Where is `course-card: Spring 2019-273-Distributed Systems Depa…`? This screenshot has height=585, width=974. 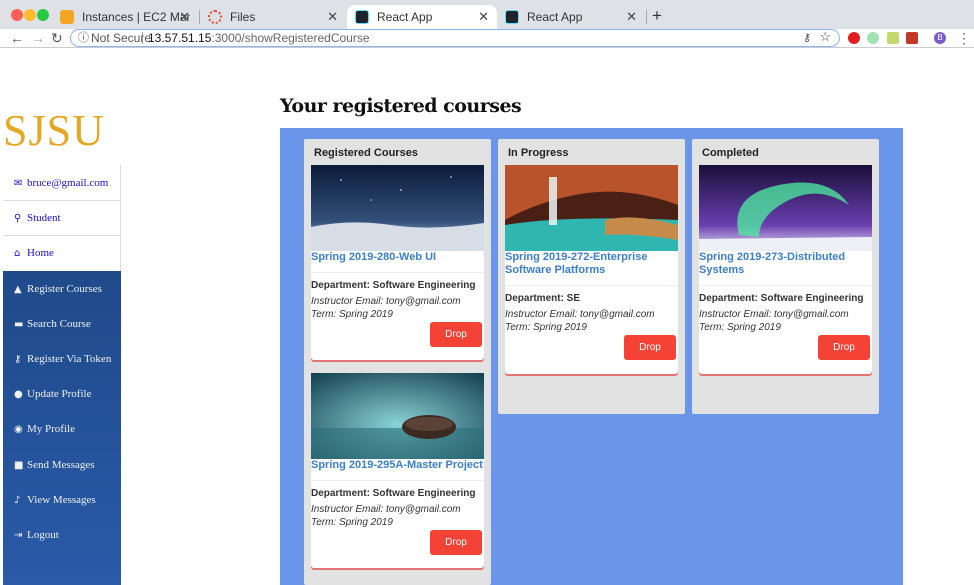 course-card: Spring 2019-273-Distributed Systems Depa… is located at coordinates (785, 269).